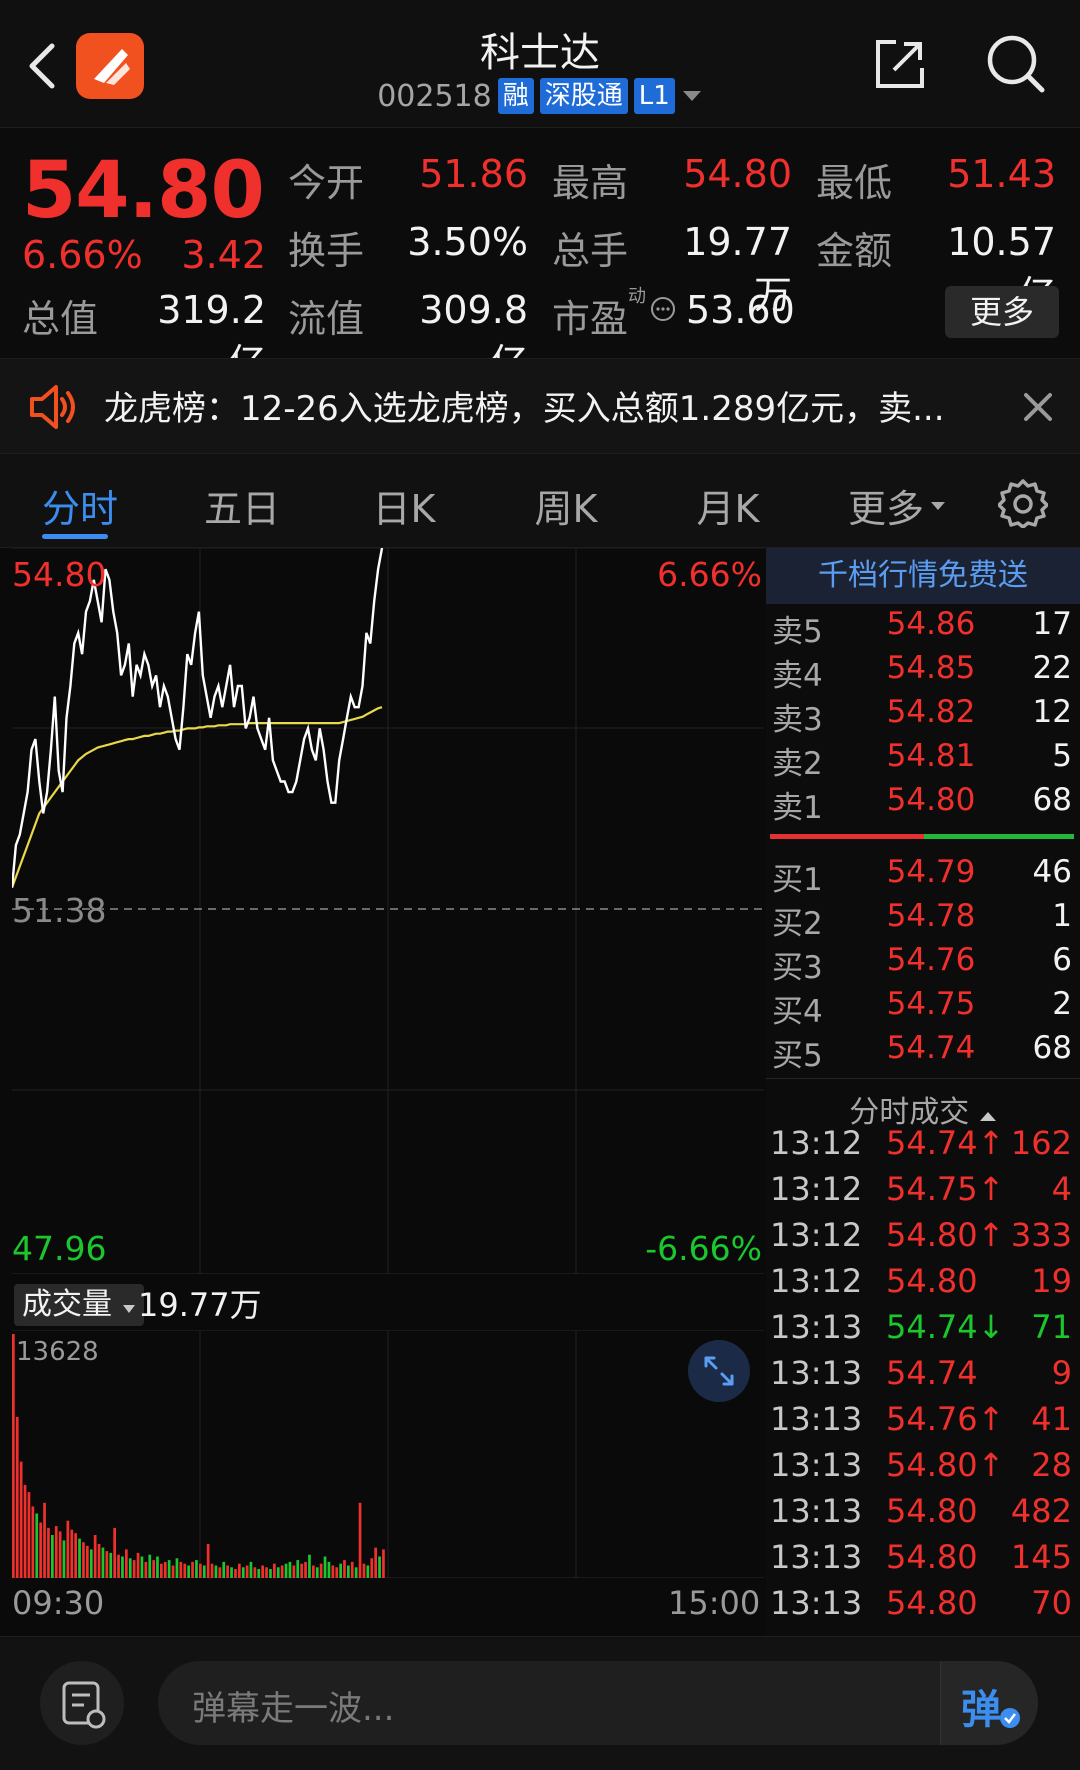 This screenshot has width=1080, height=1770. I want to click on notes-icon, so click(84, 1705).